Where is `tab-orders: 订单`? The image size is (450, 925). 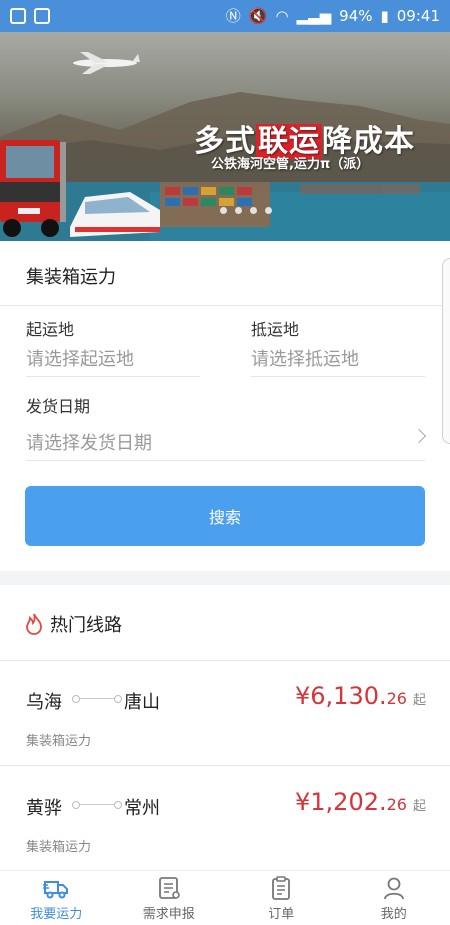
tab-orders: 订单 is located at coordinates (281, 898).